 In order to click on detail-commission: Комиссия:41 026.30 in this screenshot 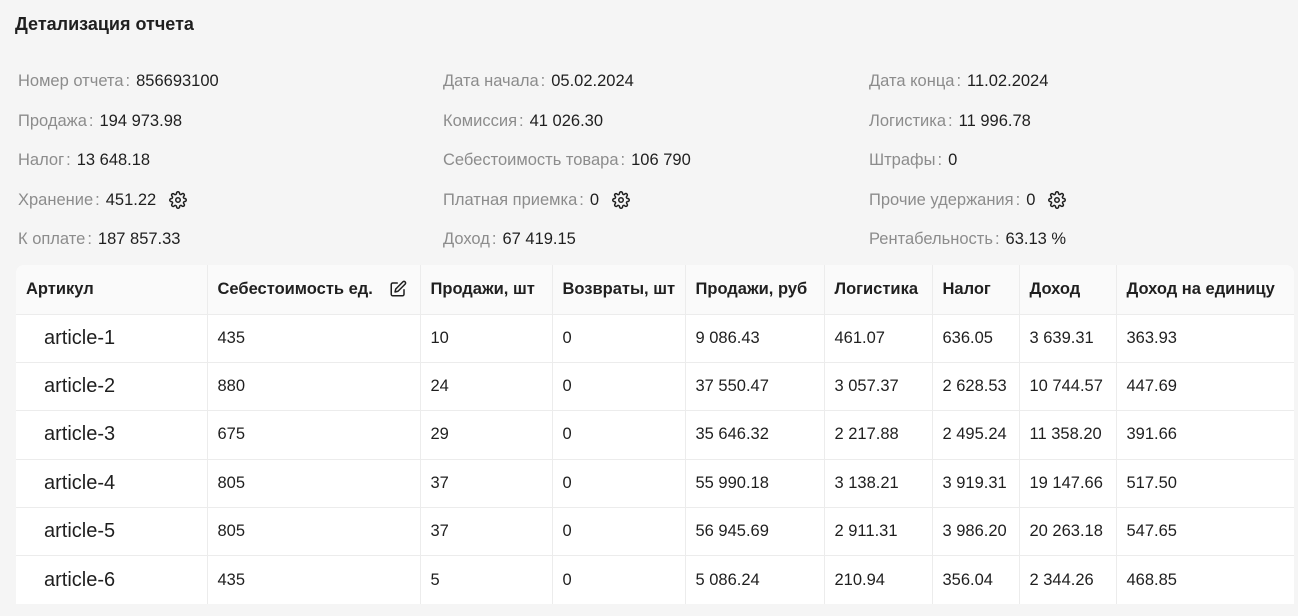, I will do `click(523, 120)`.